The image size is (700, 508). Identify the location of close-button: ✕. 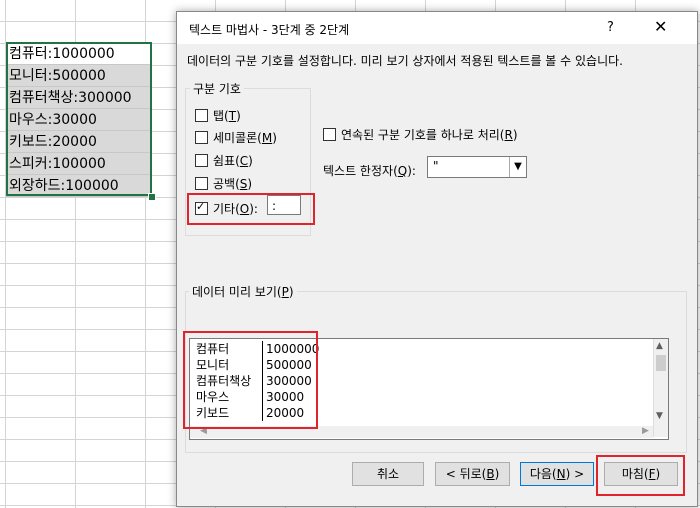
(660, 26).